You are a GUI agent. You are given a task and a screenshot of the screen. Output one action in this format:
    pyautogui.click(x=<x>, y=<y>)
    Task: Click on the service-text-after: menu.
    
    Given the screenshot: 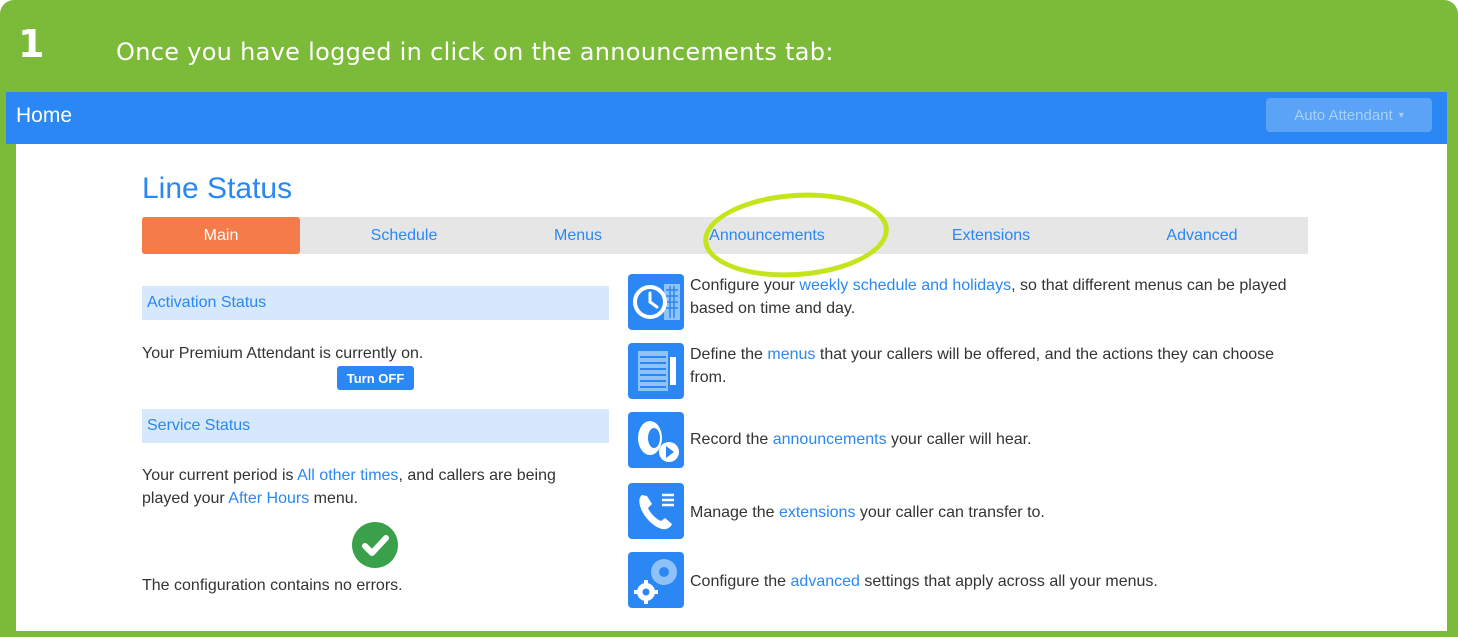 What is the action you would take?
    pyautogui.click(x=334, y=498)
    